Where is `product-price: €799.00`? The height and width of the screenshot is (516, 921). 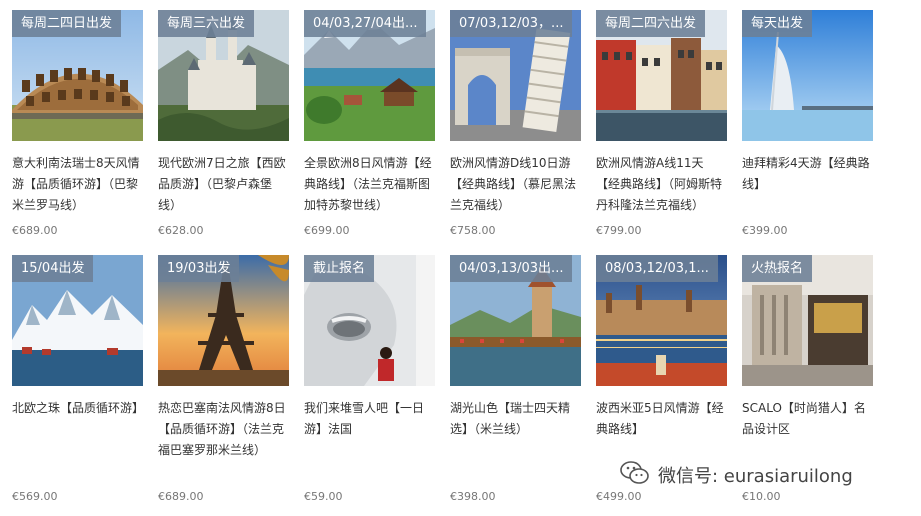
product-price: €799.00 is located at coordinates (619, 230).